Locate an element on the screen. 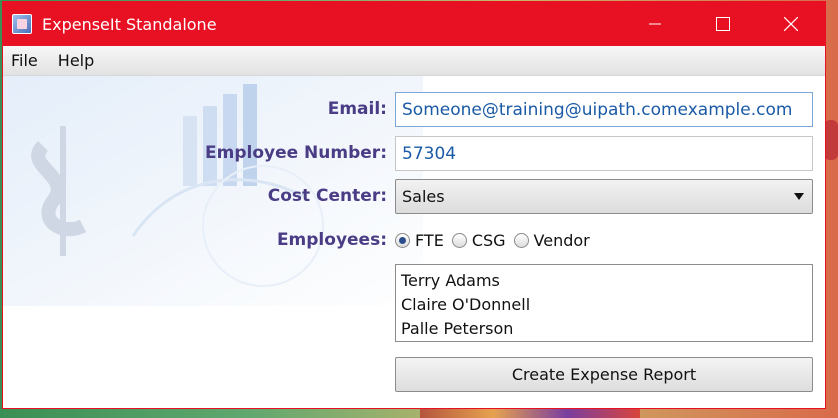  close-button is located at coordinates (791, 24).